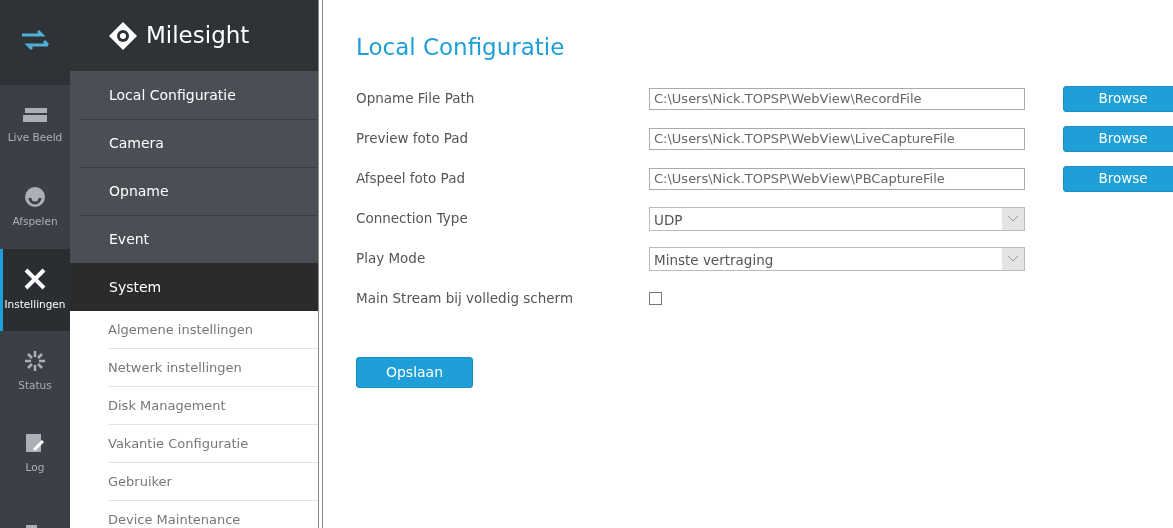  What do you see at coordinates (35, 361) in the screenshot?
I see `status-icon` at bounding box center [35, 361].